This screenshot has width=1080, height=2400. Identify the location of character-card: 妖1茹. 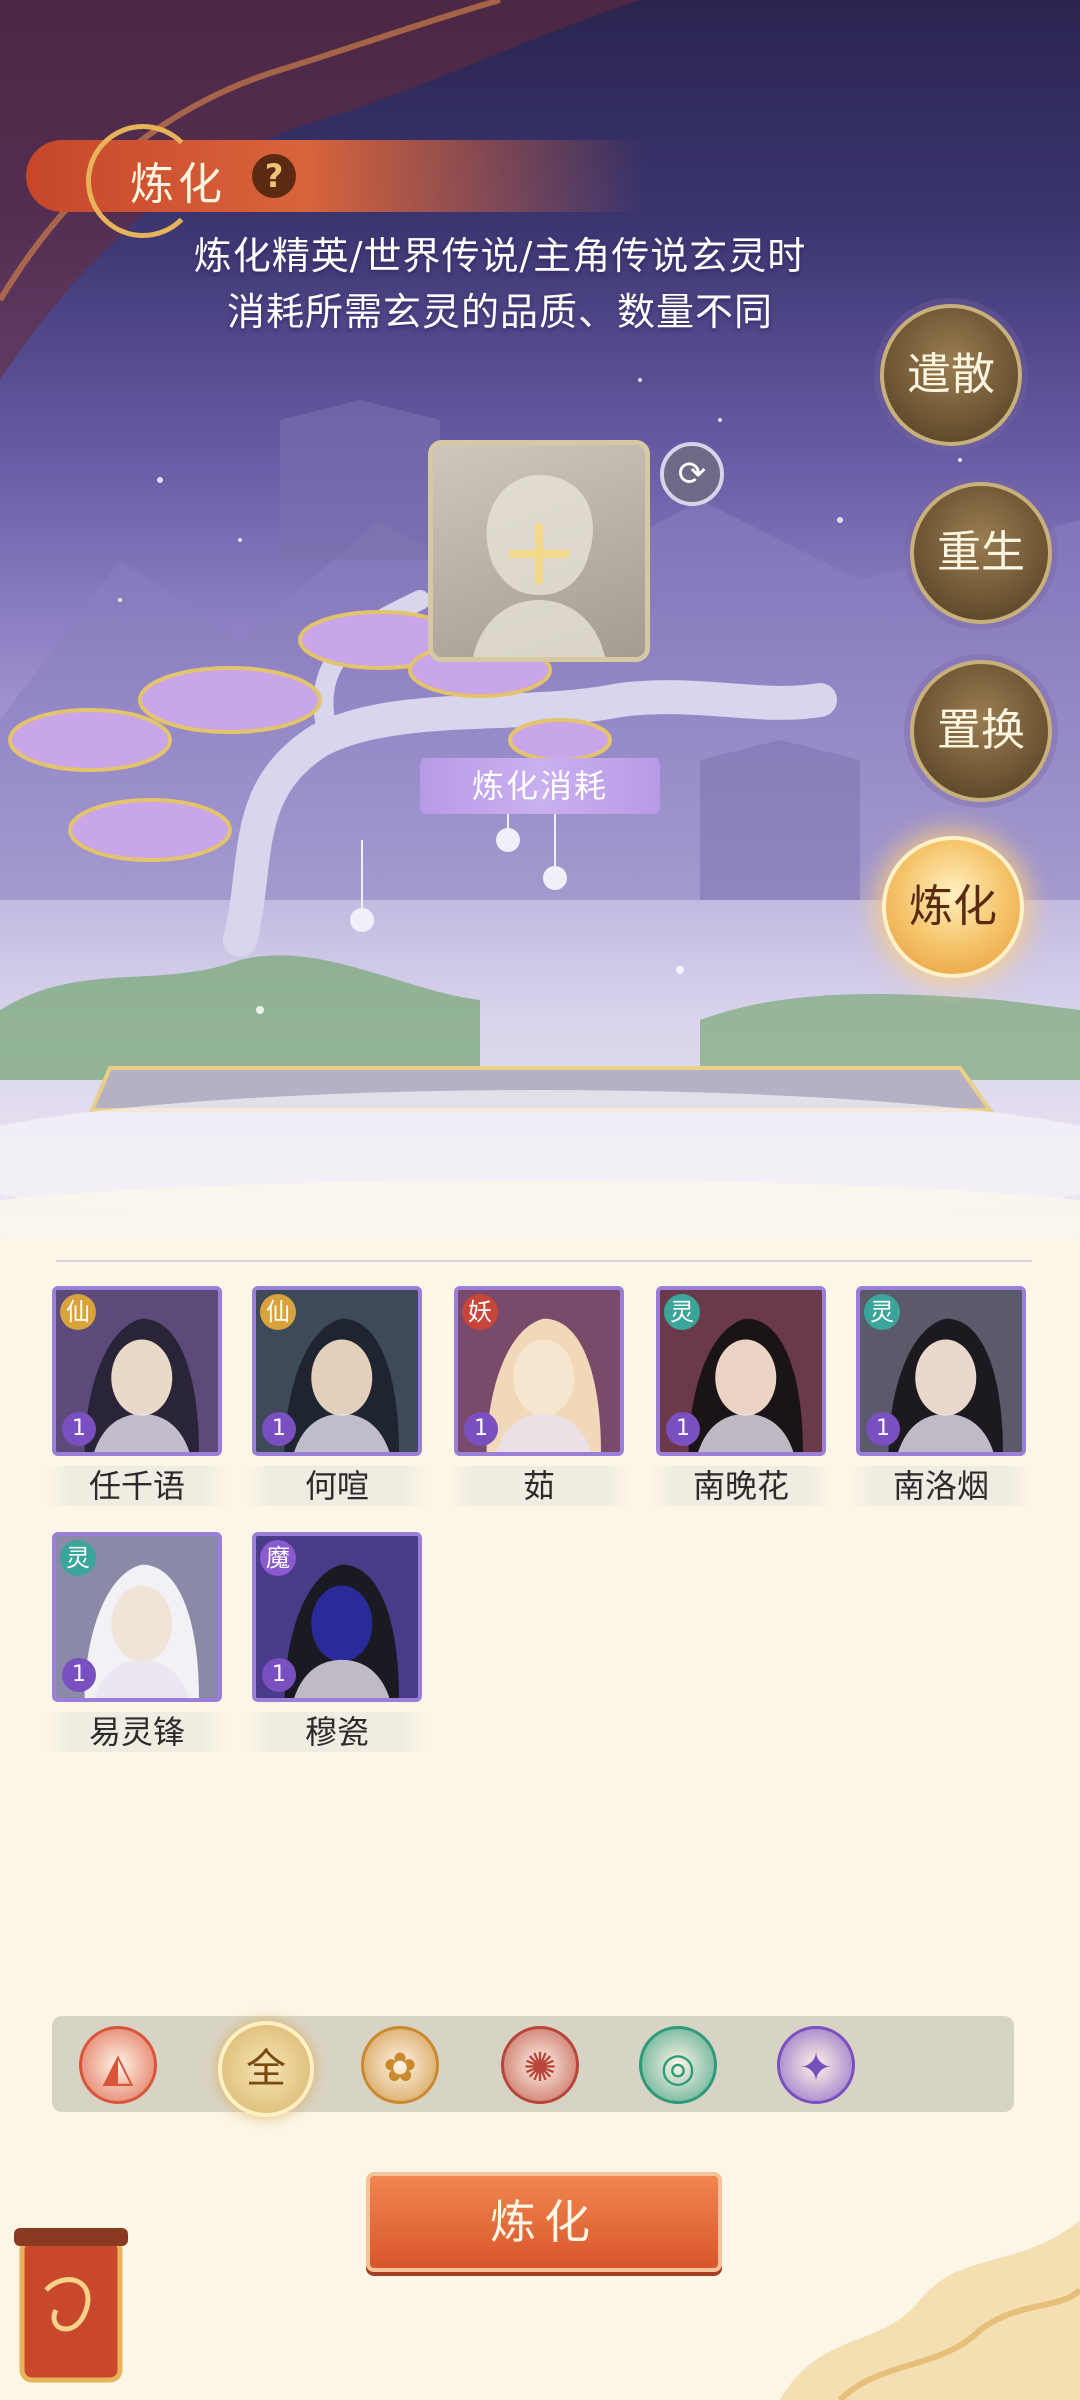
(539, 1396).